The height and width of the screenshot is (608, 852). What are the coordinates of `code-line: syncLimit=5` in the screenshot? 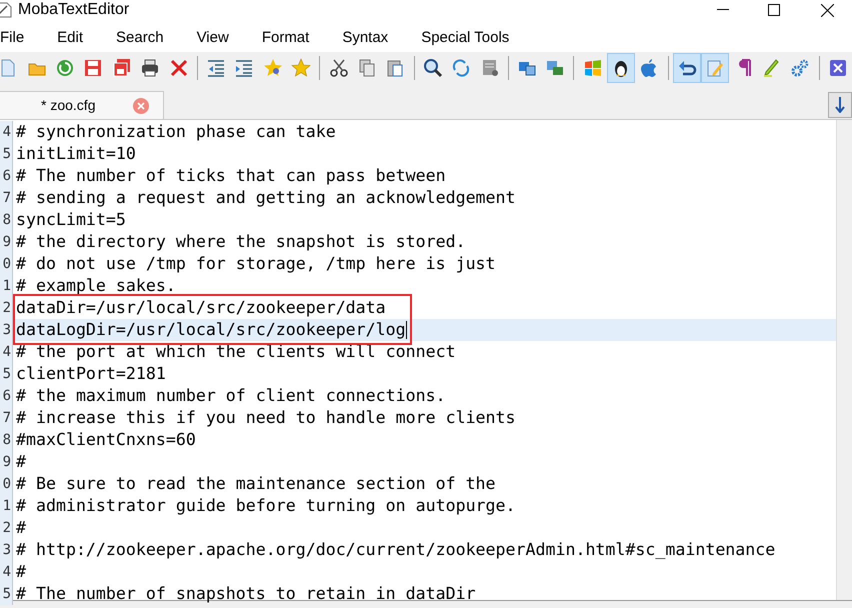 It's located at (71, 219).